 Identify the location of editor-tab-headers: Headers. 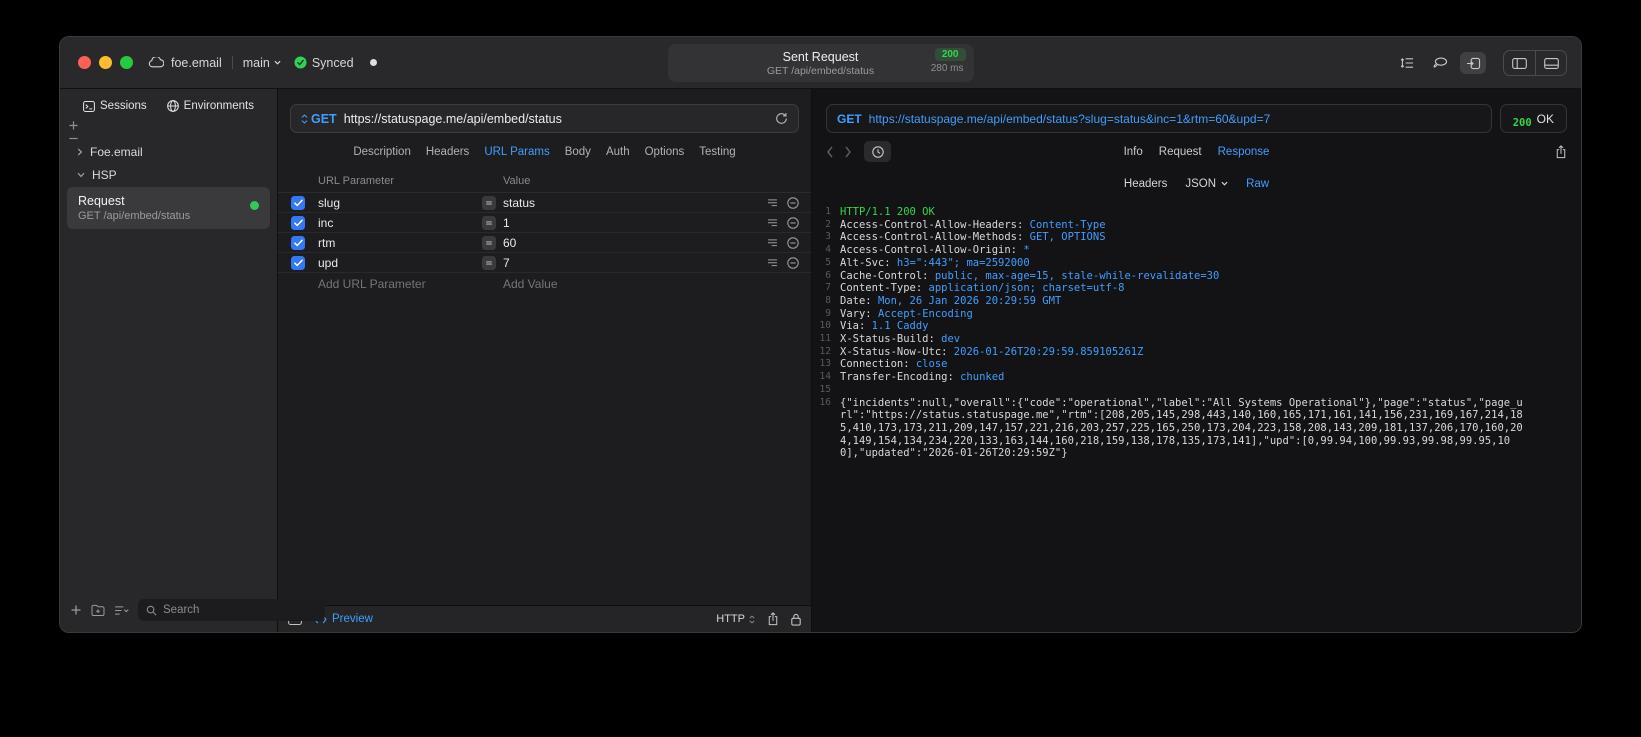
(447, 152).